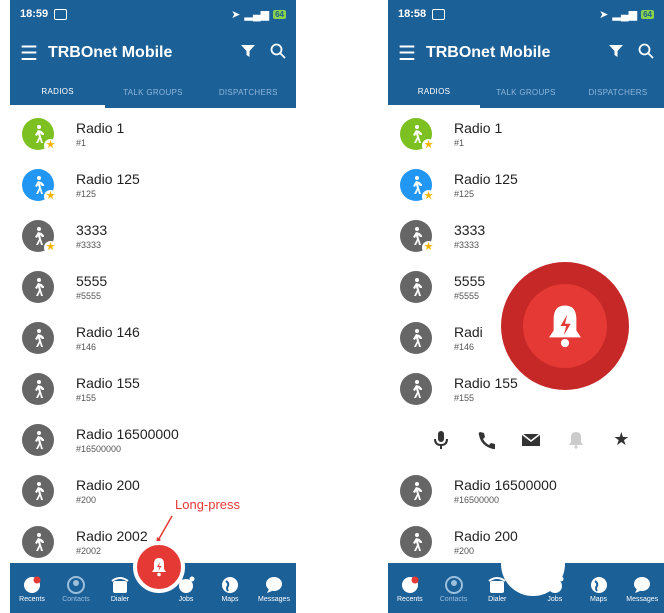 This screenshot has width=664, height=613. Describe the element at coordinates (647, 14) in the screenshot. I see `battery-icon: 64` at that location.